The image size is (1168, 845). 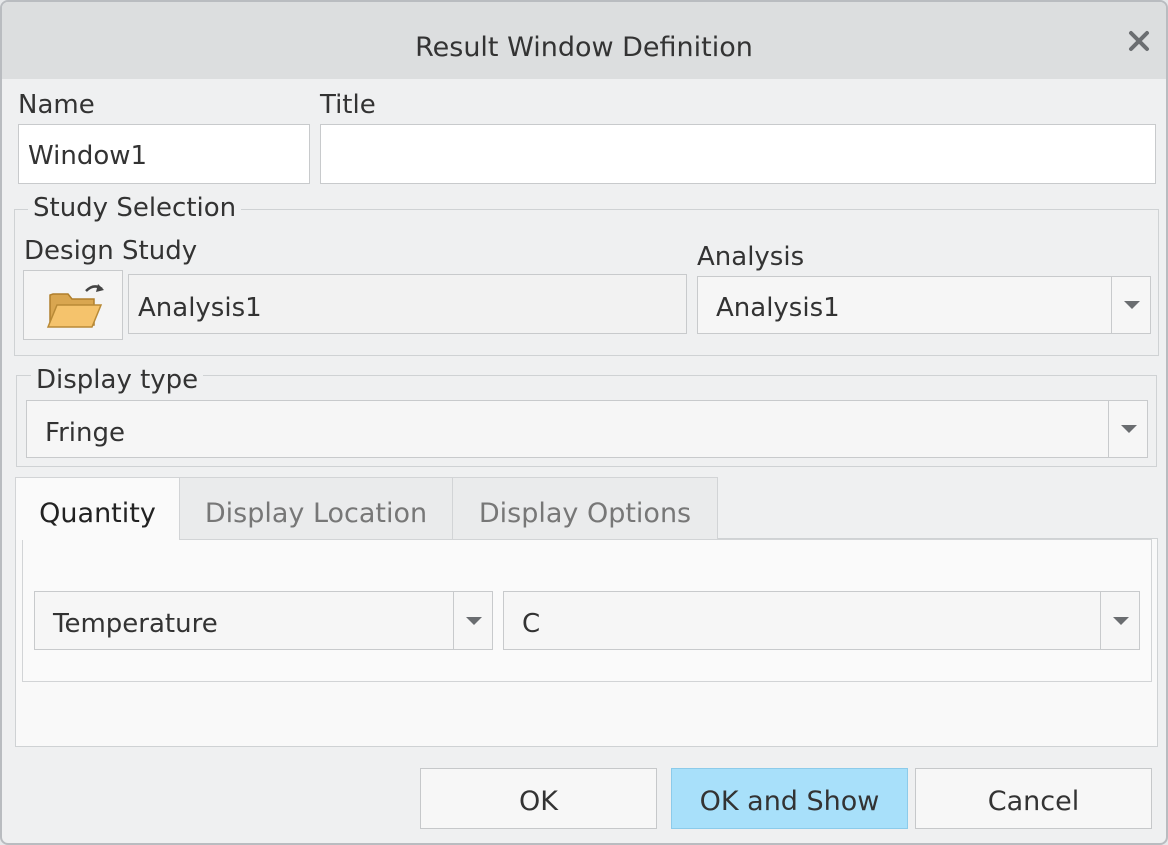 I want to click on name-input-value: Window1, so click(x=88, y=156).